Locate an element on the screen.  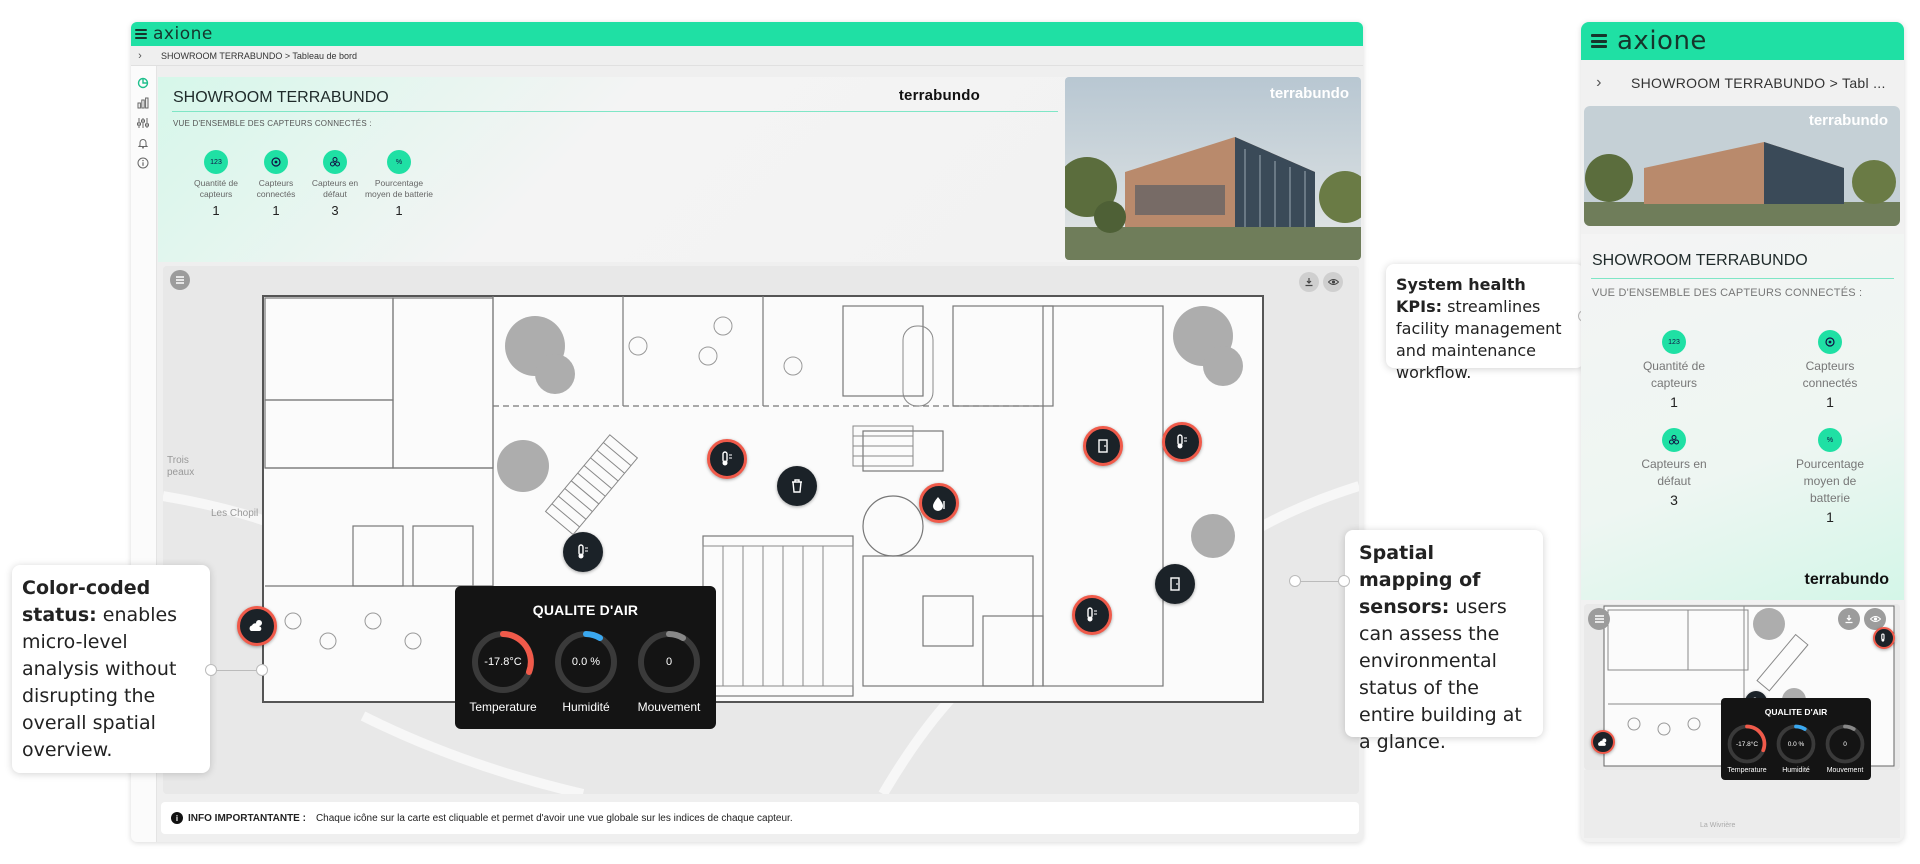
mobile-map-area: La Wivrière is located at coordinates (1742, 804).